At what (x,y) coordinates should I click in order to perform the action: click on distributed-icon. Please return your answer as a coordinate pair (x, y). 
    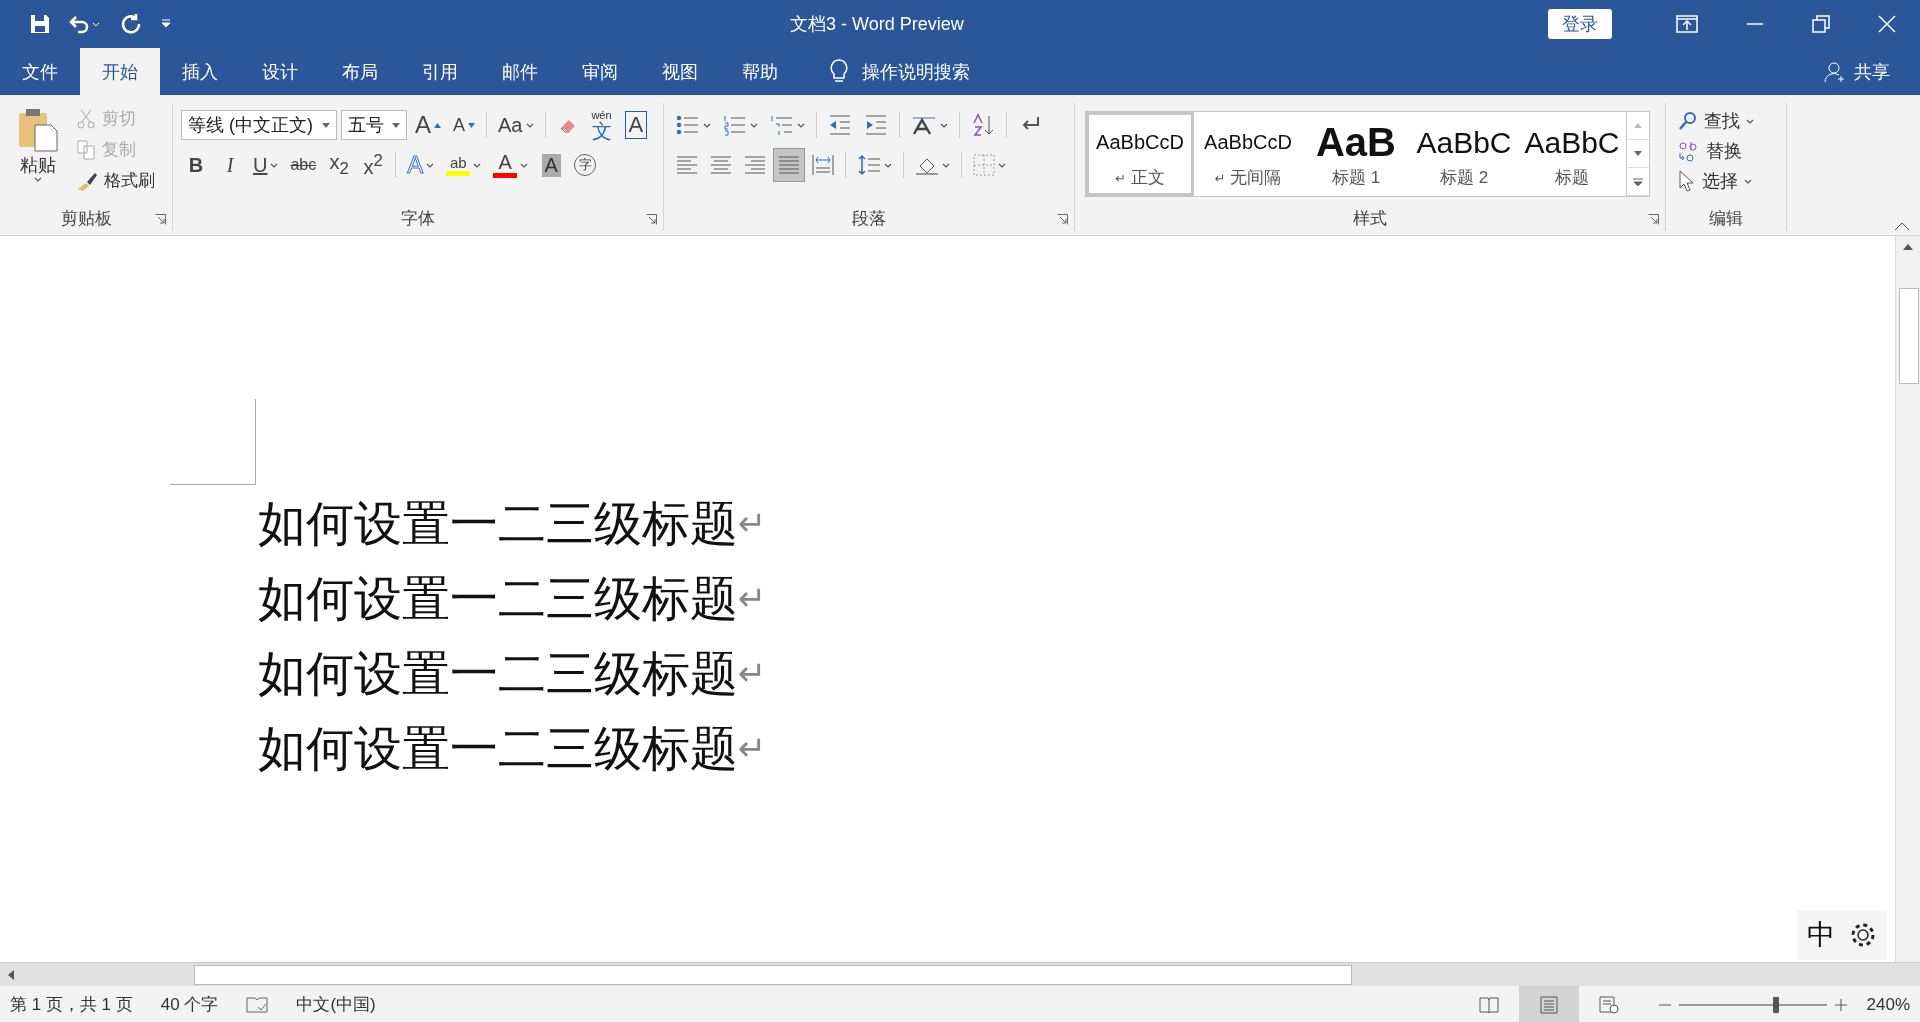
    Looking at the image, I should click on (823, 165).